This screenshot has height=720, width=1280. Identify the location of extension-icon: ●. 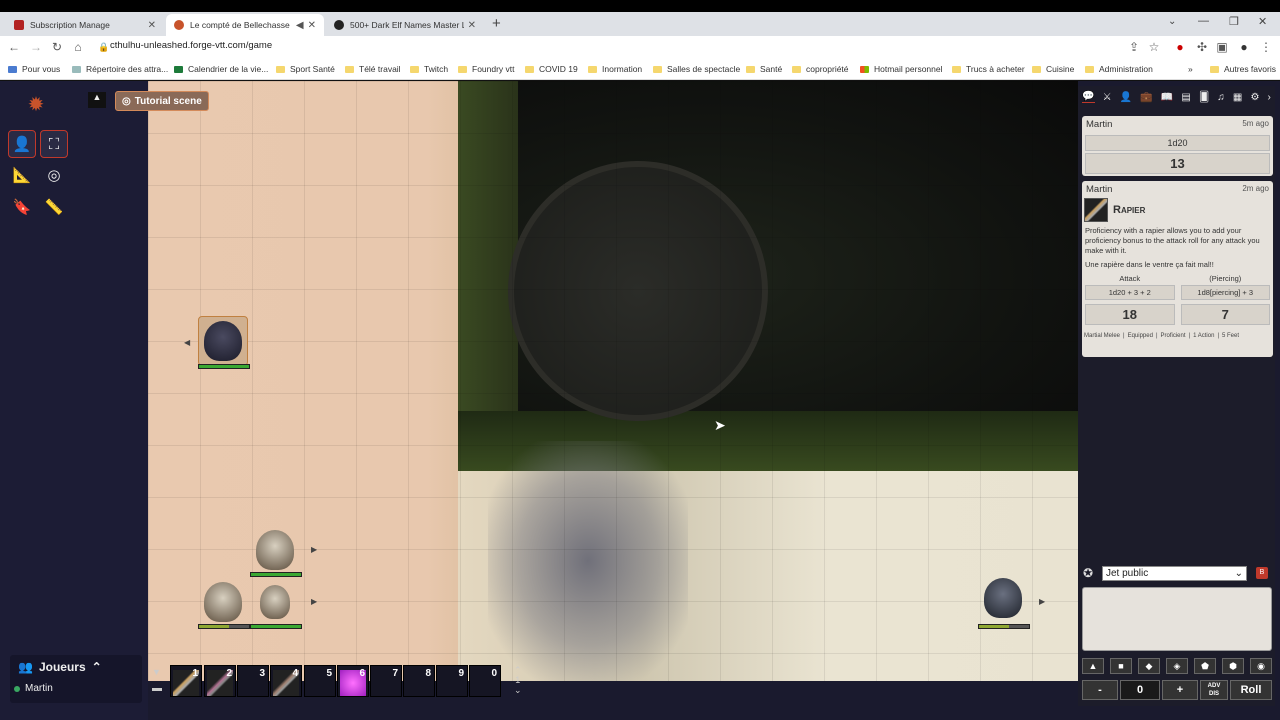
(1180, 47).